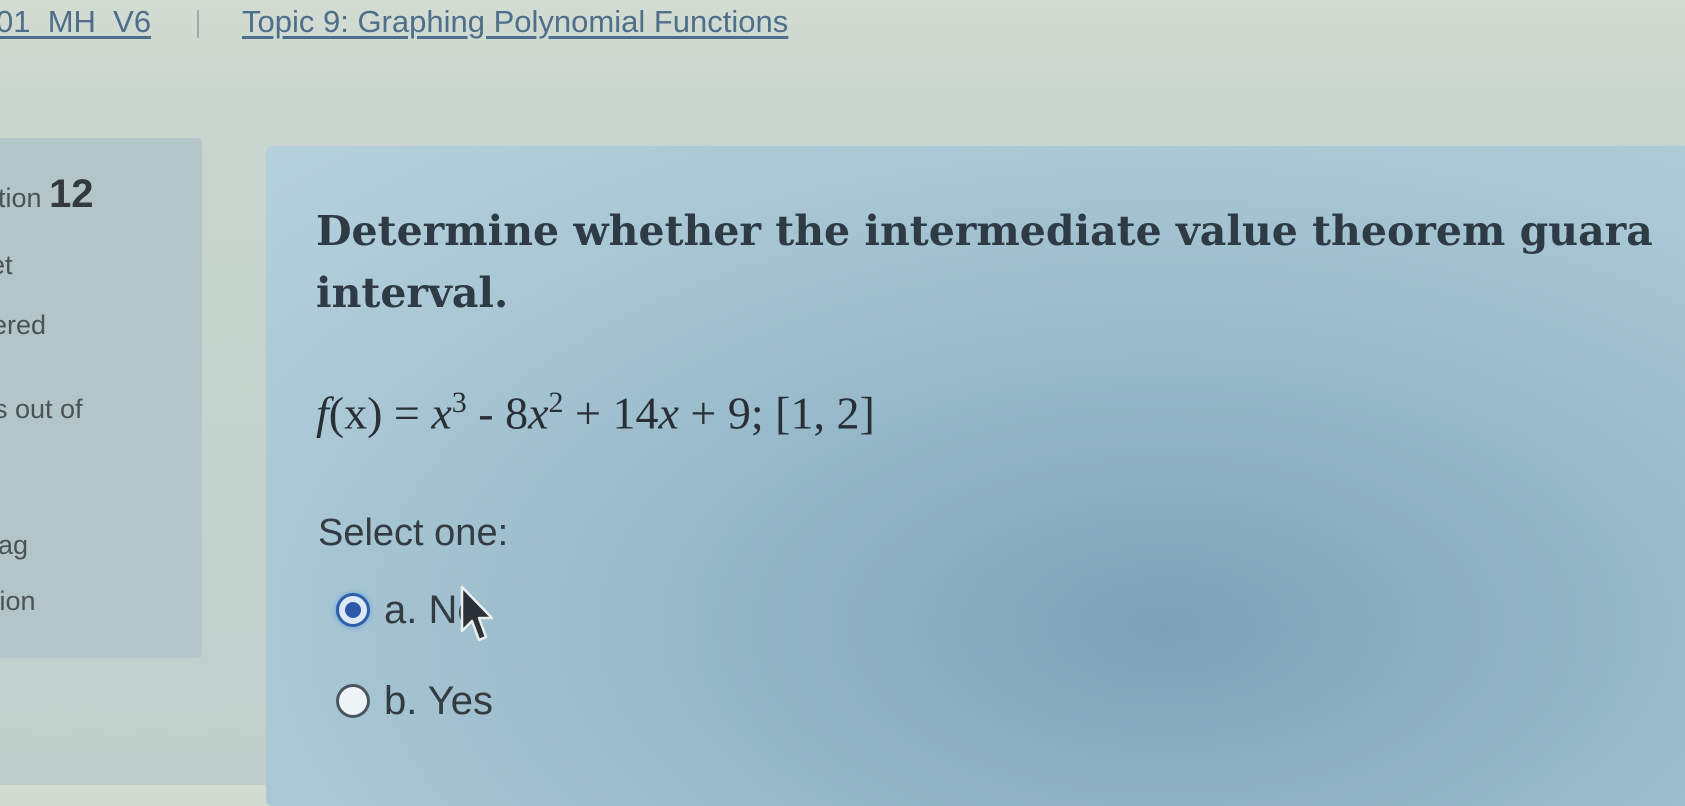 The height and width of the screenshot is (806, 1685). I want to click on question-info-panel: tion 12 et ered s out of lag tion, so click(101, 398).